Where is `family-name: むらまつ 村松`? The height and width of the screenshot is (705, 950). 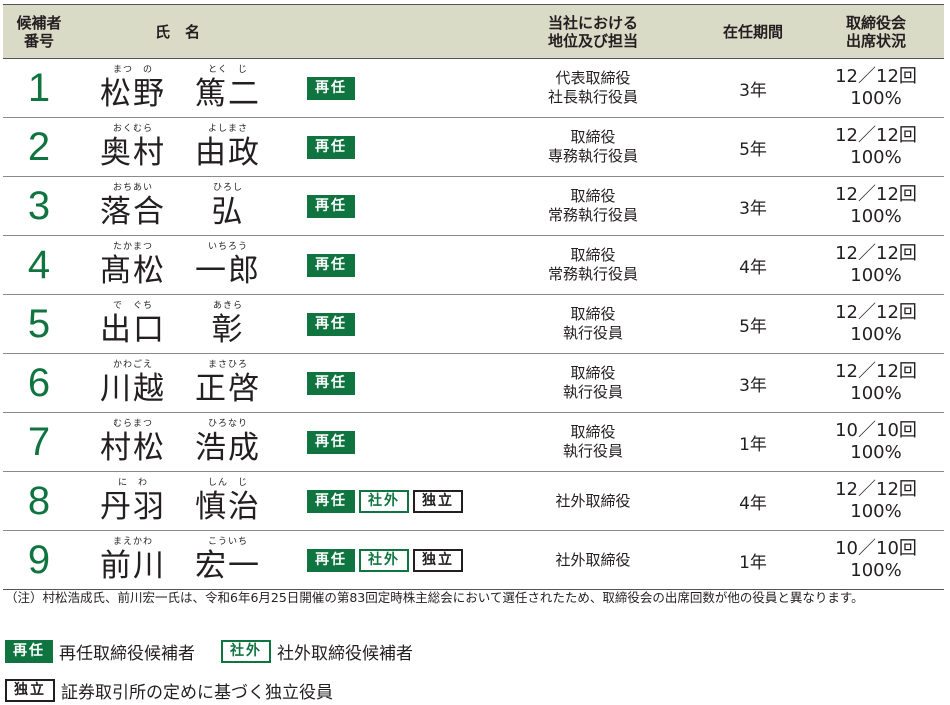
family-name: むらまつ 村松 is located at coordinates (133, 442).